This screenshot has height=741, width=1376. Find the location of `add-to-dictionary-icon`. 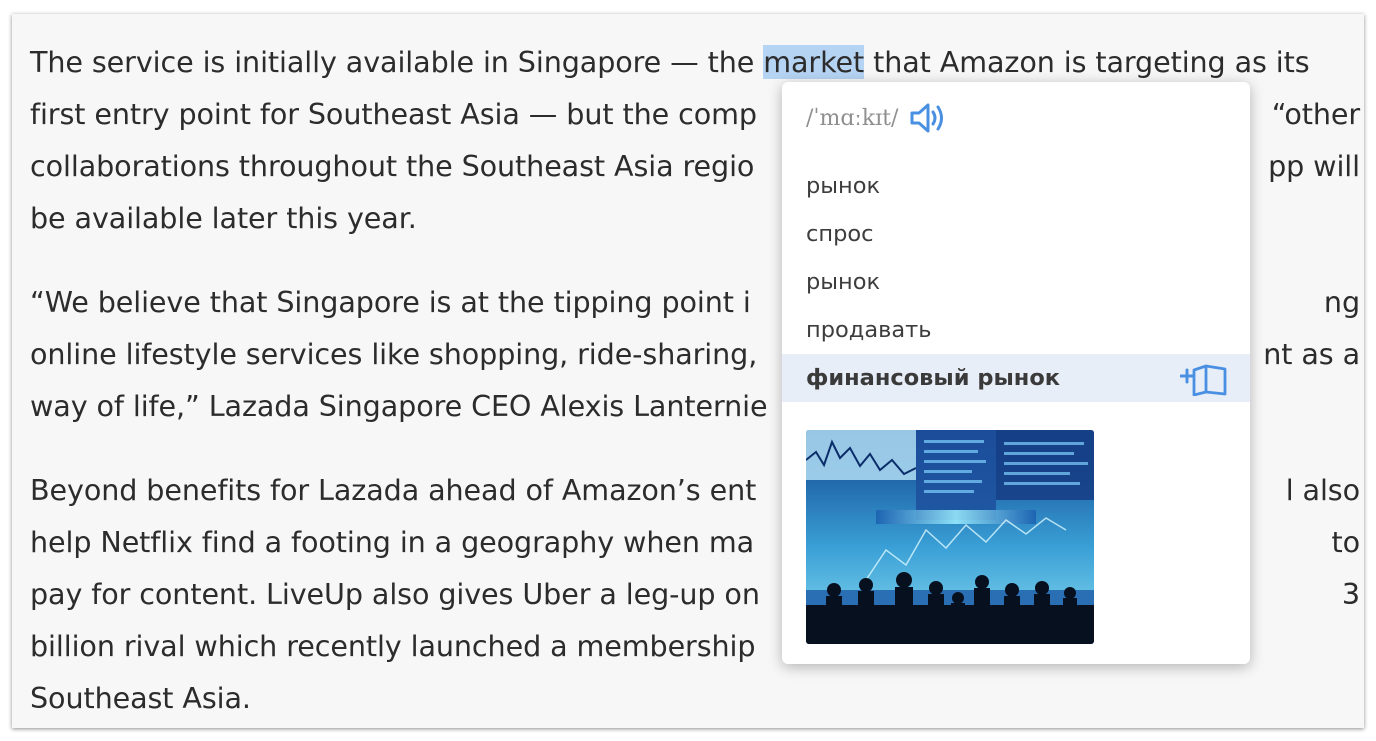

add-to-dictionary-icon is located at coordinates (1204, 379).